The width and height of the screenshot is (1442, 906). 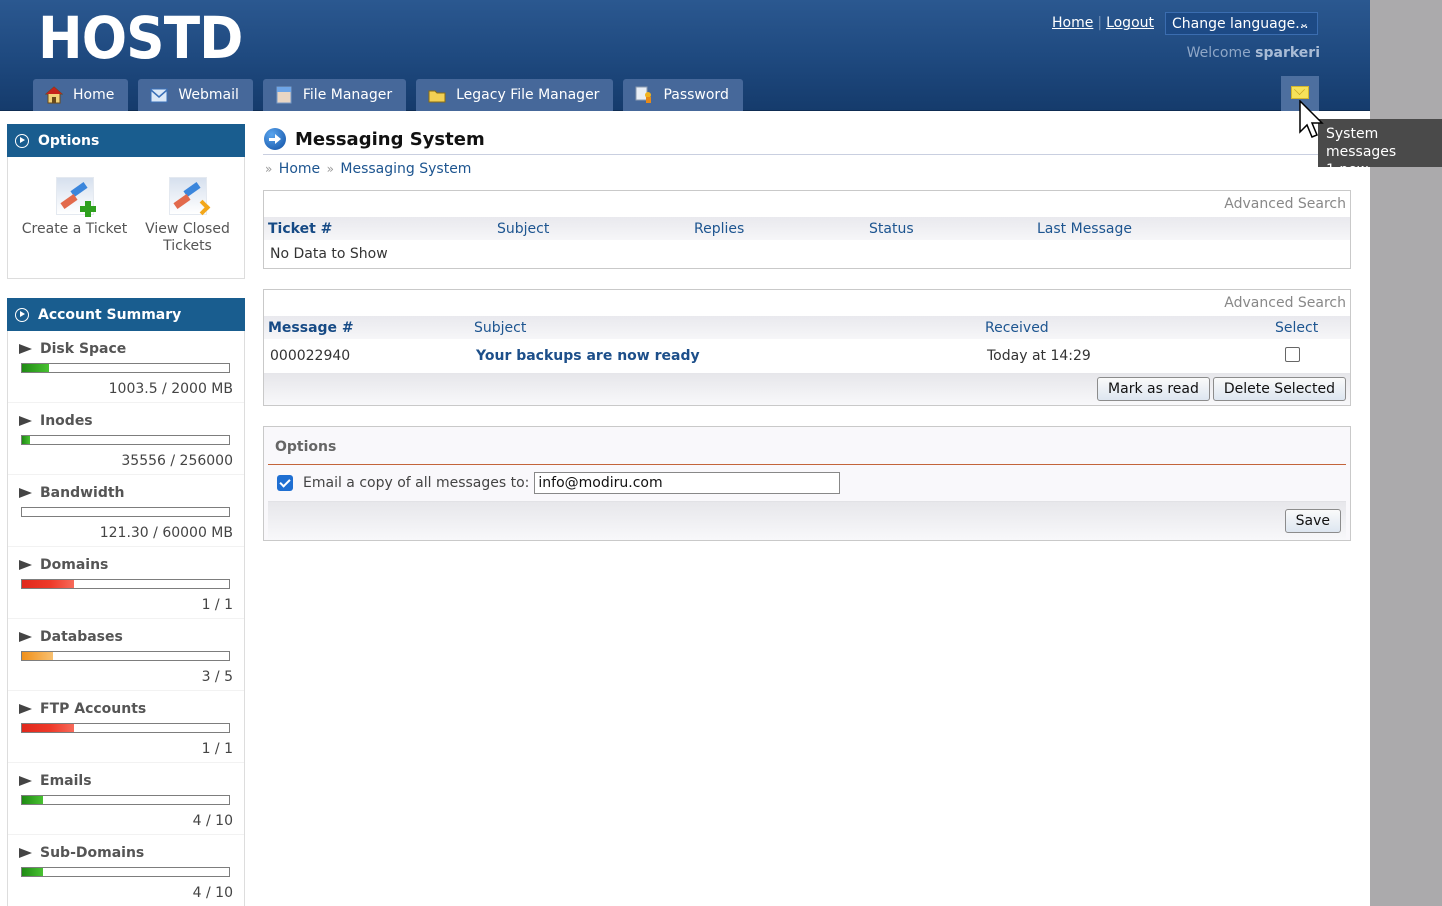 What do you see at coordinates (1153, 389) in the screenshot?
I see `mark-as-read-button: Mark as read` at bounding box center [1153, 389].